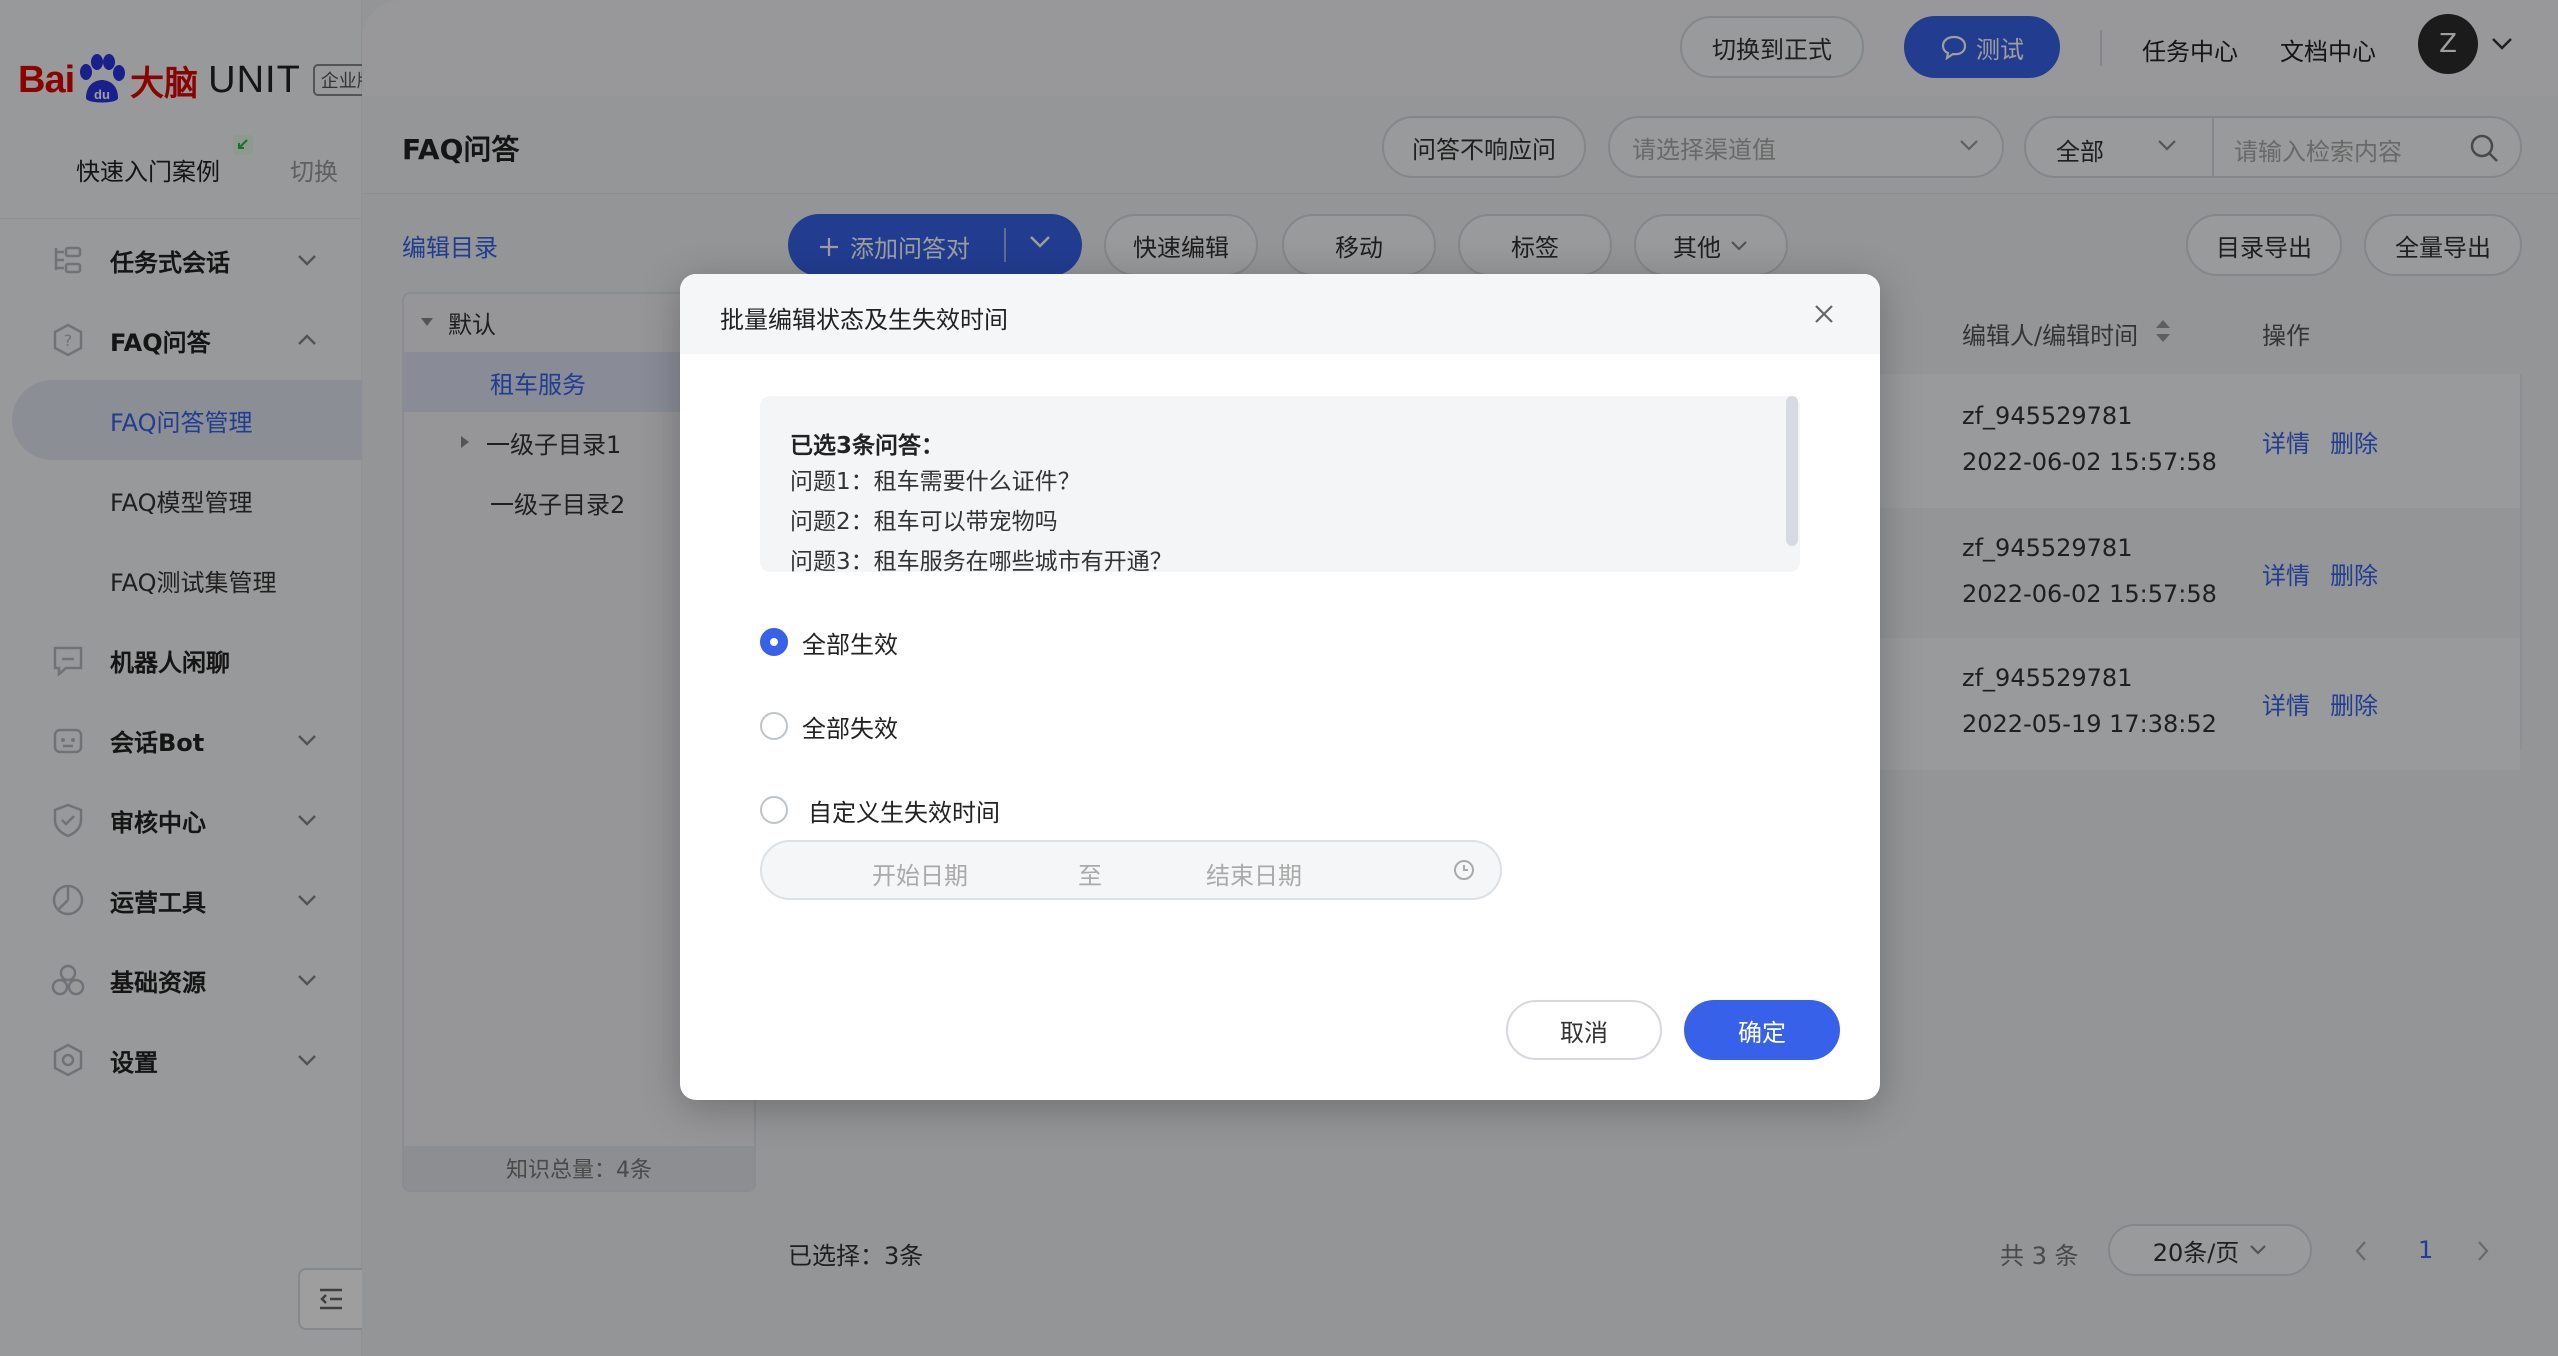 The height and width of the screenshot is (1356, 2558). I want to click on start-date-input: 开始日期, so click(920, 873).